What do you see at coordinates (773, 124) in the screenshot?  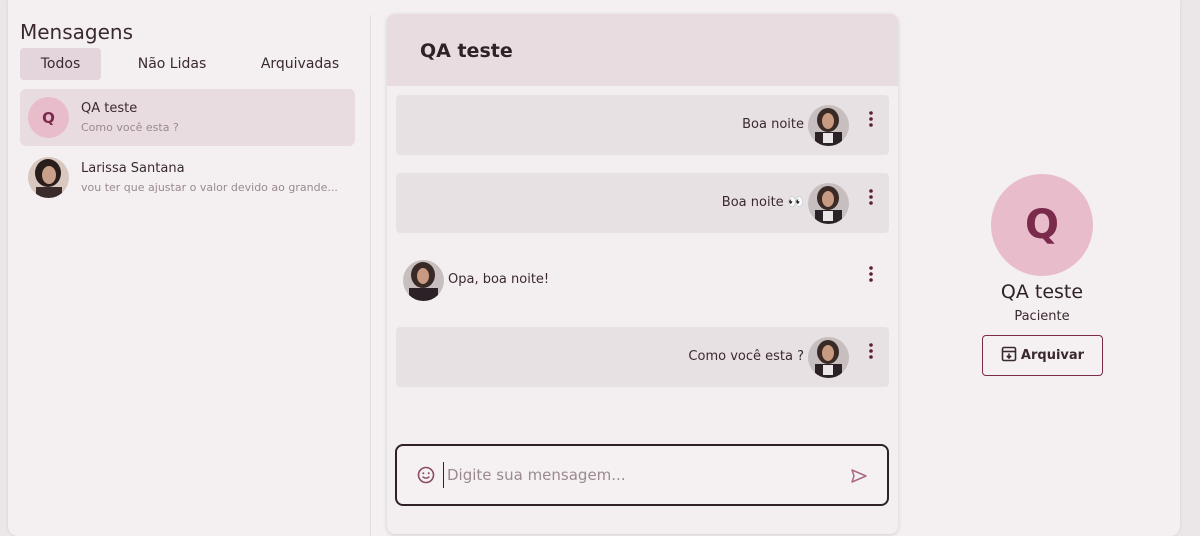 I see `message-text: Boa noite` at bounding box center [773, 124].